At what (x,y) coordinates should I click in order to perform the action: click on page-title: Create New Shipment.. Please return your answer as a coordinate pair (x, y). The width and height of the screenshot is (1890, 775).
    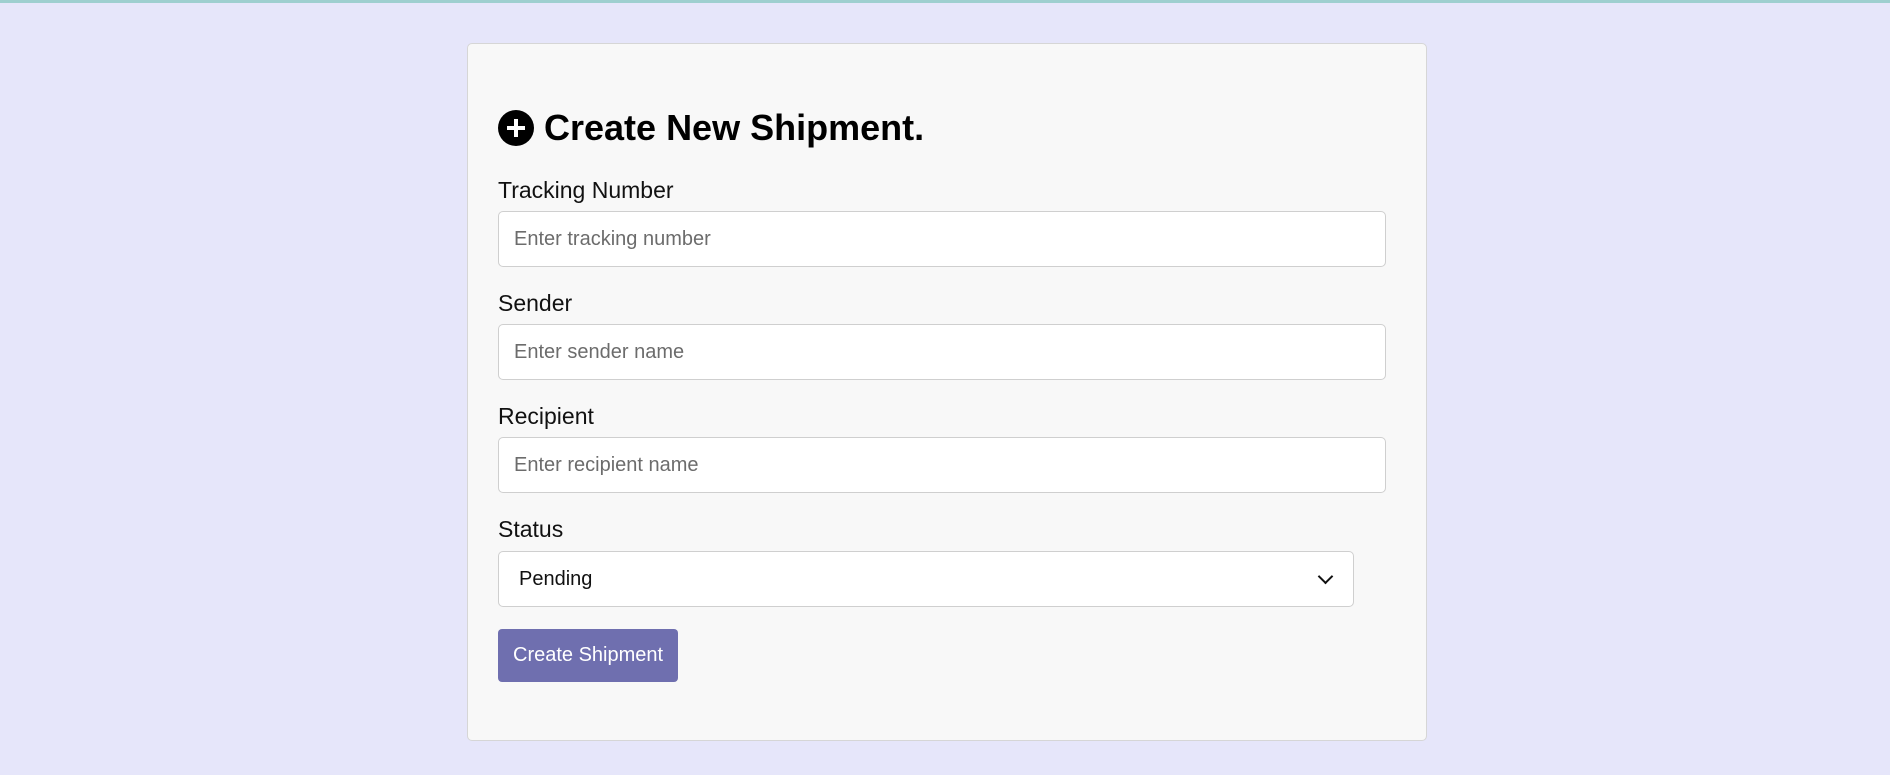
    Looking at the image, I should click on (734, 127).